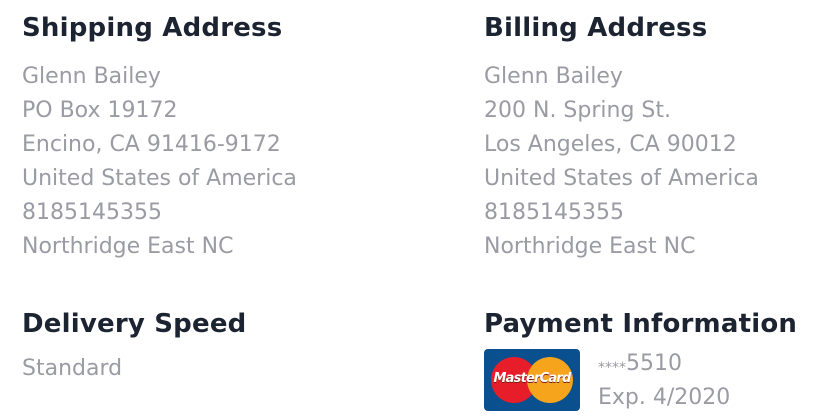 The image size is (814, 419). What do you see at coordinates (596, 28) in the screenshot?
I see `billing-address-heading: Billing Address` at bounding box center [596, 28].